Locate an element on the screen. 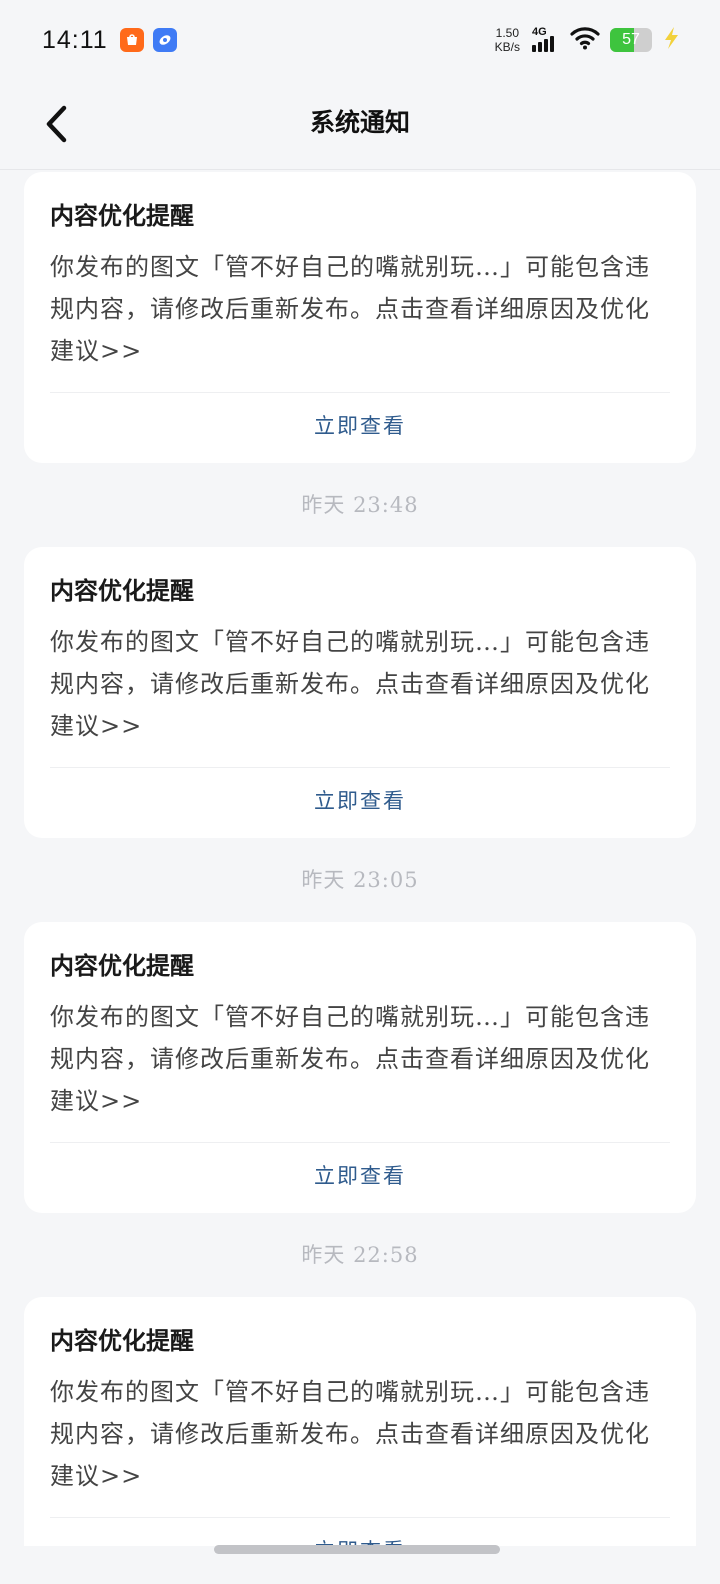  wifi-icon is located at coordinates (585, 40).